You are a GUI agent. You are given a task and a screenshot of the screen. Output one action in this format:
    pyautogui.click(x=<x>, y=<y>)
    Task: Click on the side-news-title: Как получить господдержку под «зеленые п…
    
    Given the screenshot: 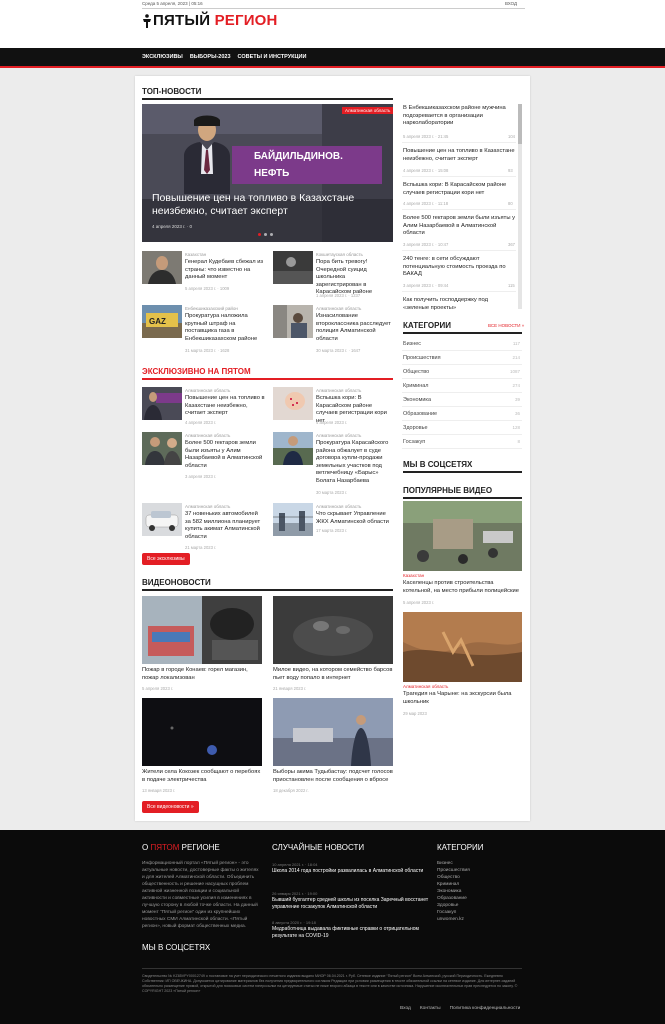 What is the action you would take?
    pyautogui.click(x=459, y=304)
    